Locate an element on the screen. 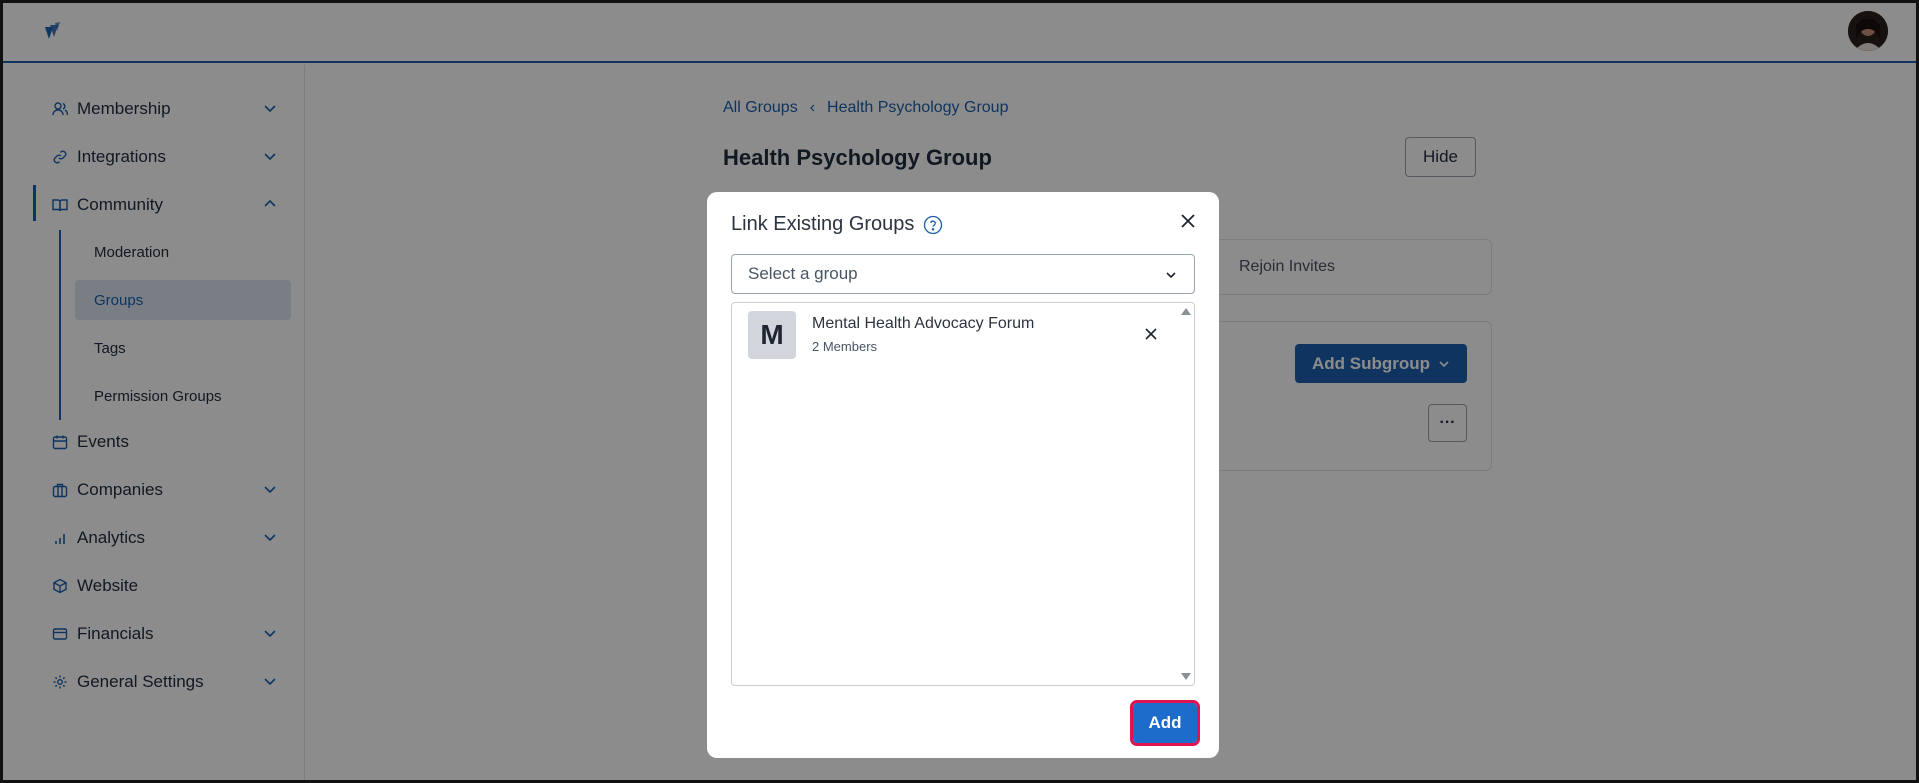 The image size is (1919, 783). close-button is located at coordinates (1188, 221).